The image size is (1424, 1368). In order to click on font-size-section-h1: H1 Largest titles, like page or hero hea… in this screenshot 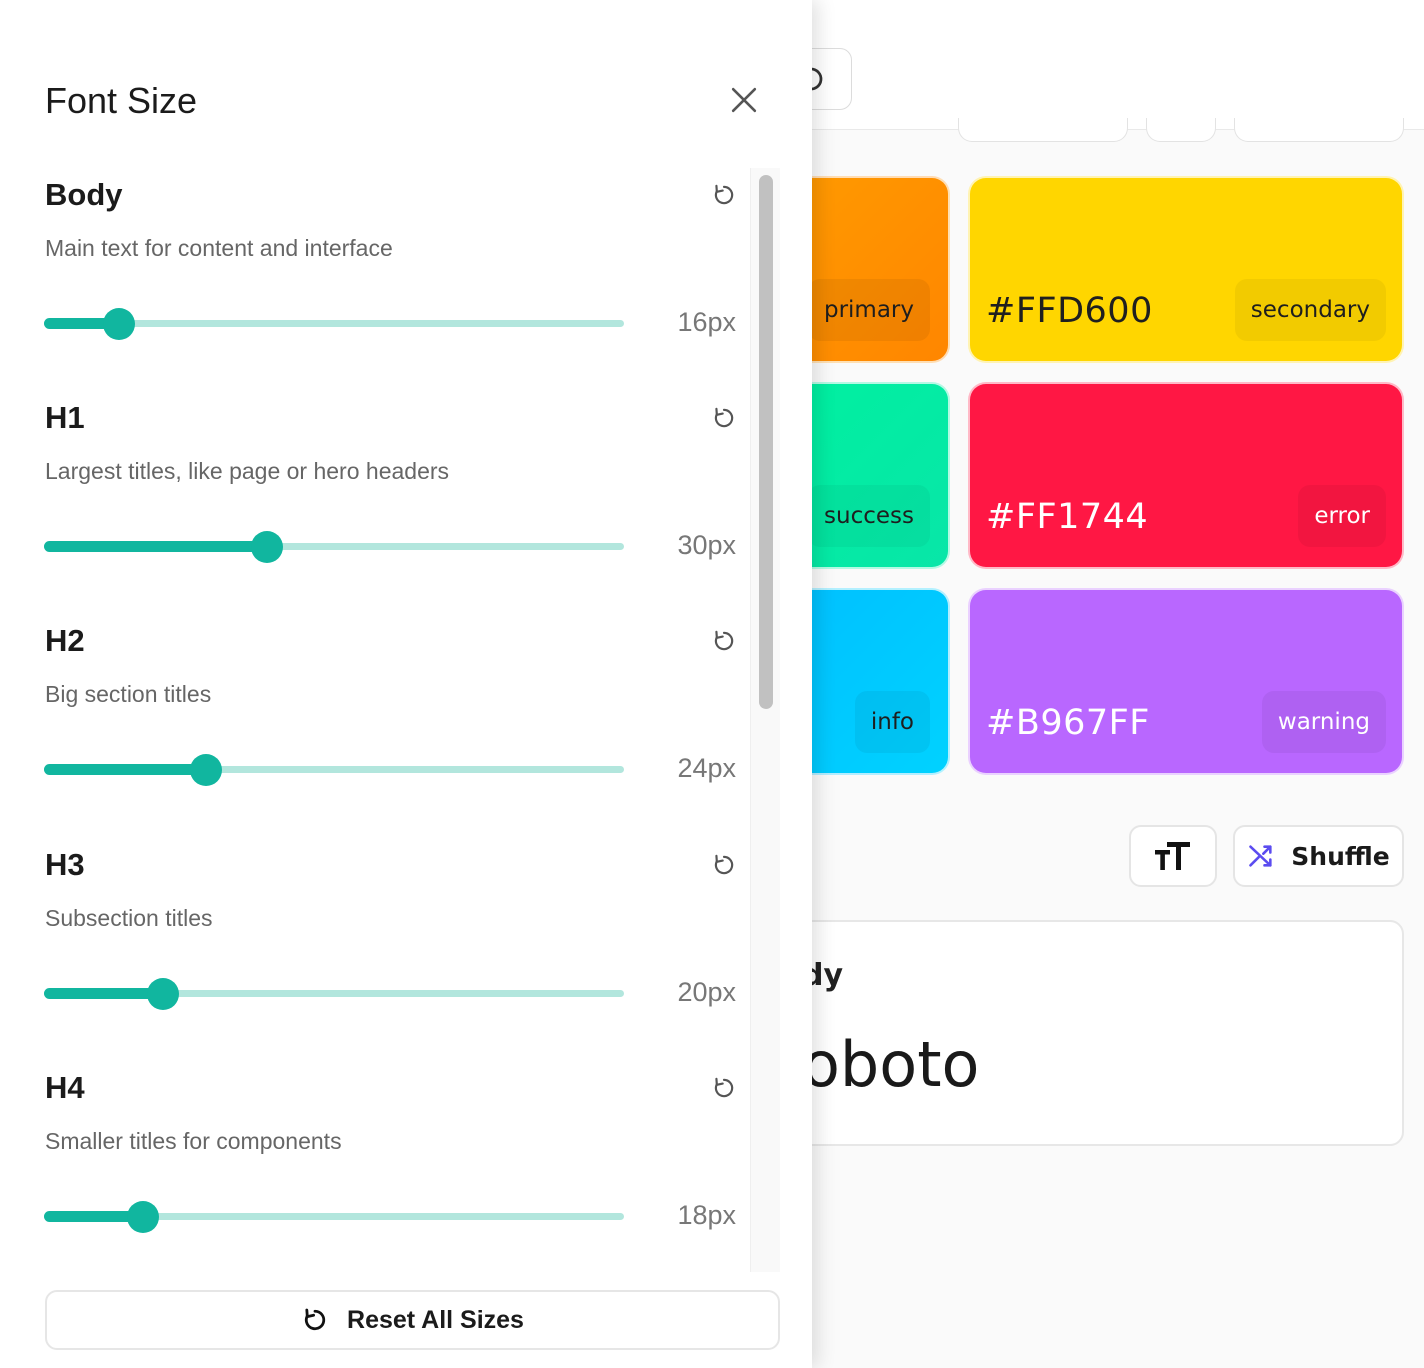, I will do `click(375, 511)`.